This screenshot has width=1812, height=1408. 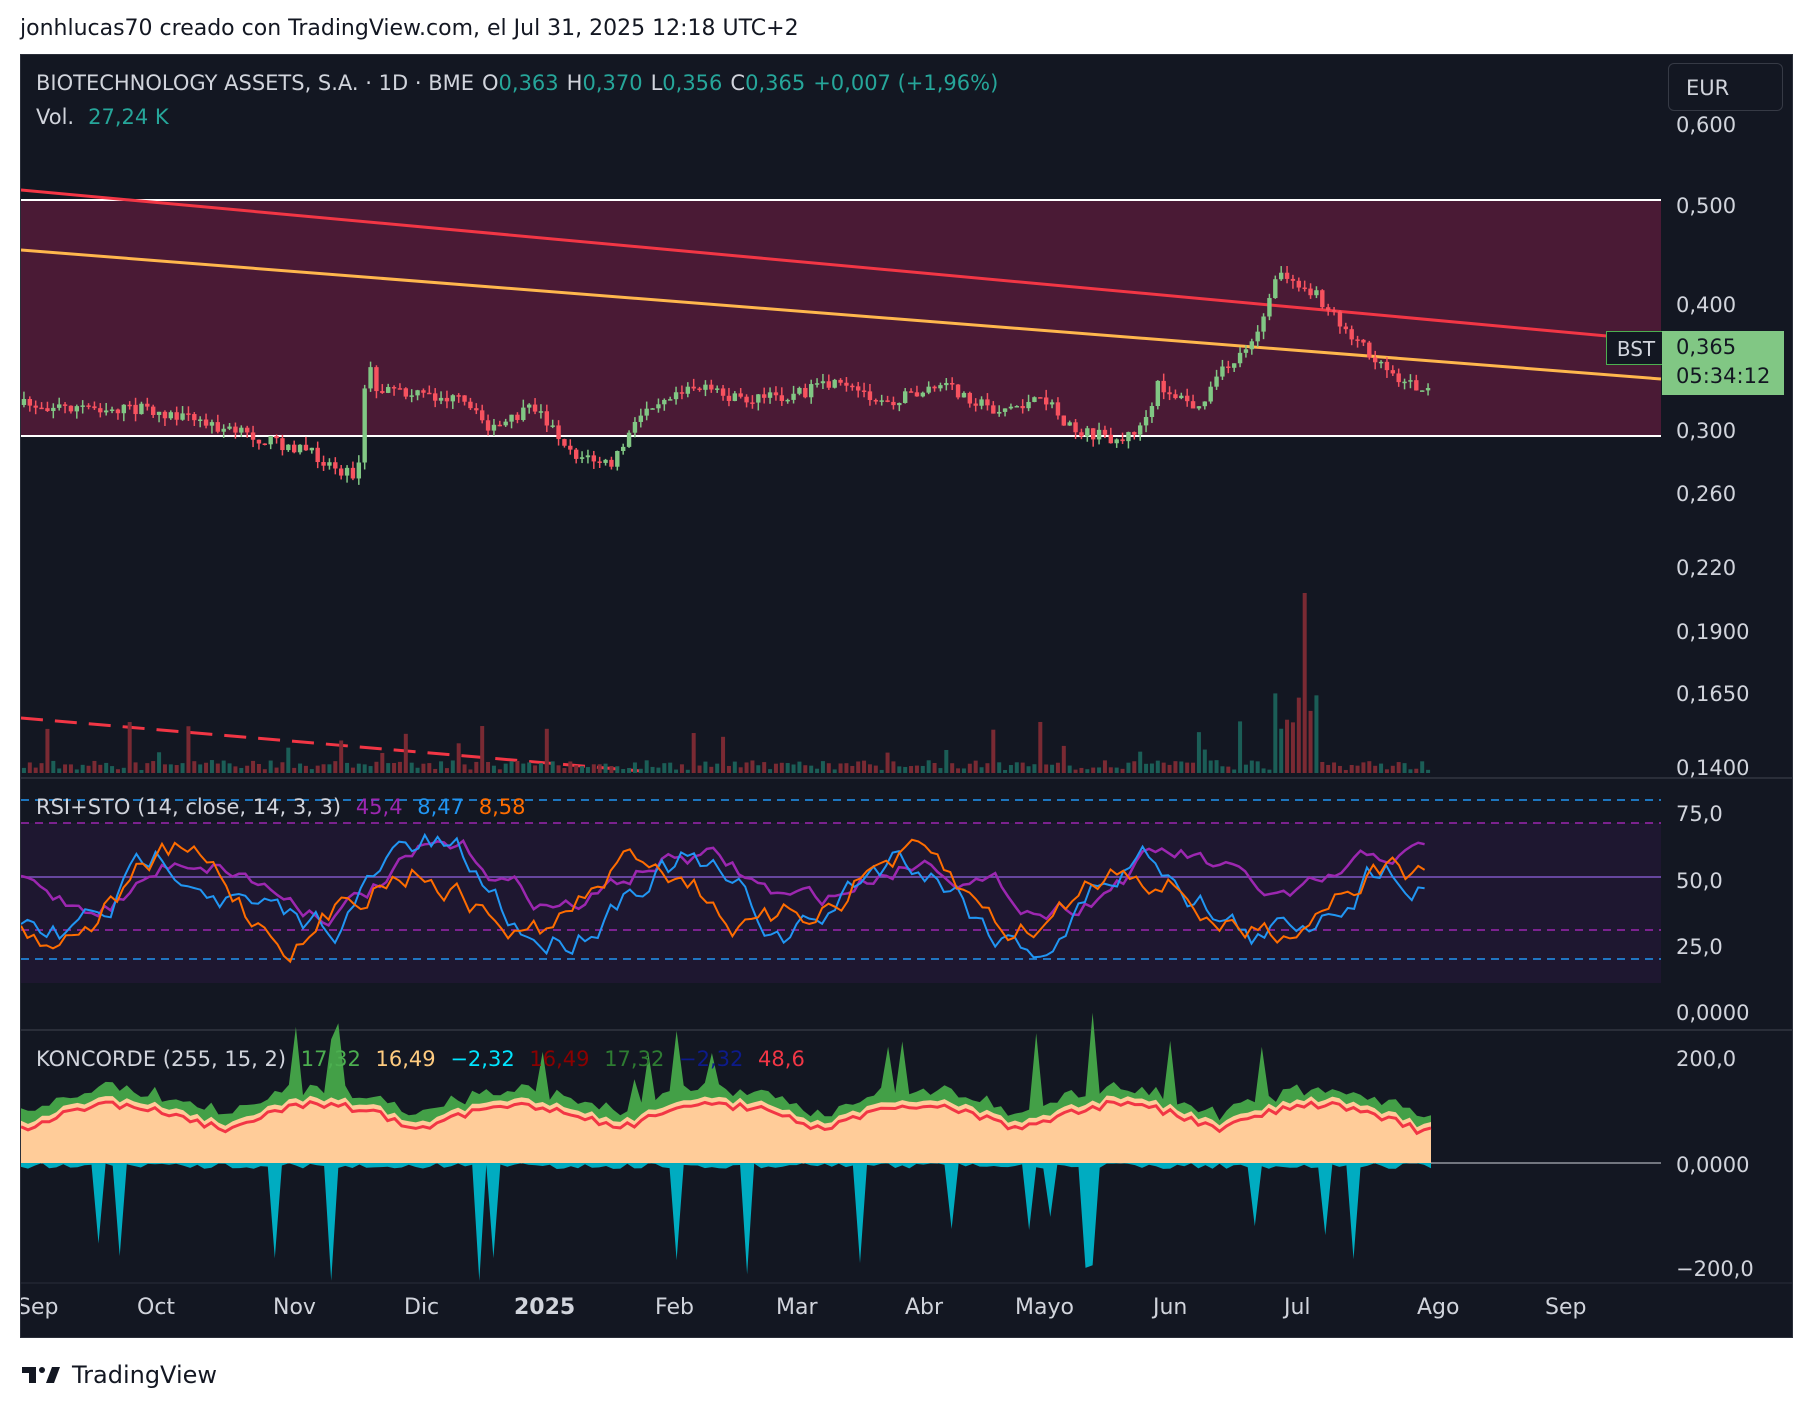 I want to click on time-axis-label: Jul, so click(x=1297, y=1307).